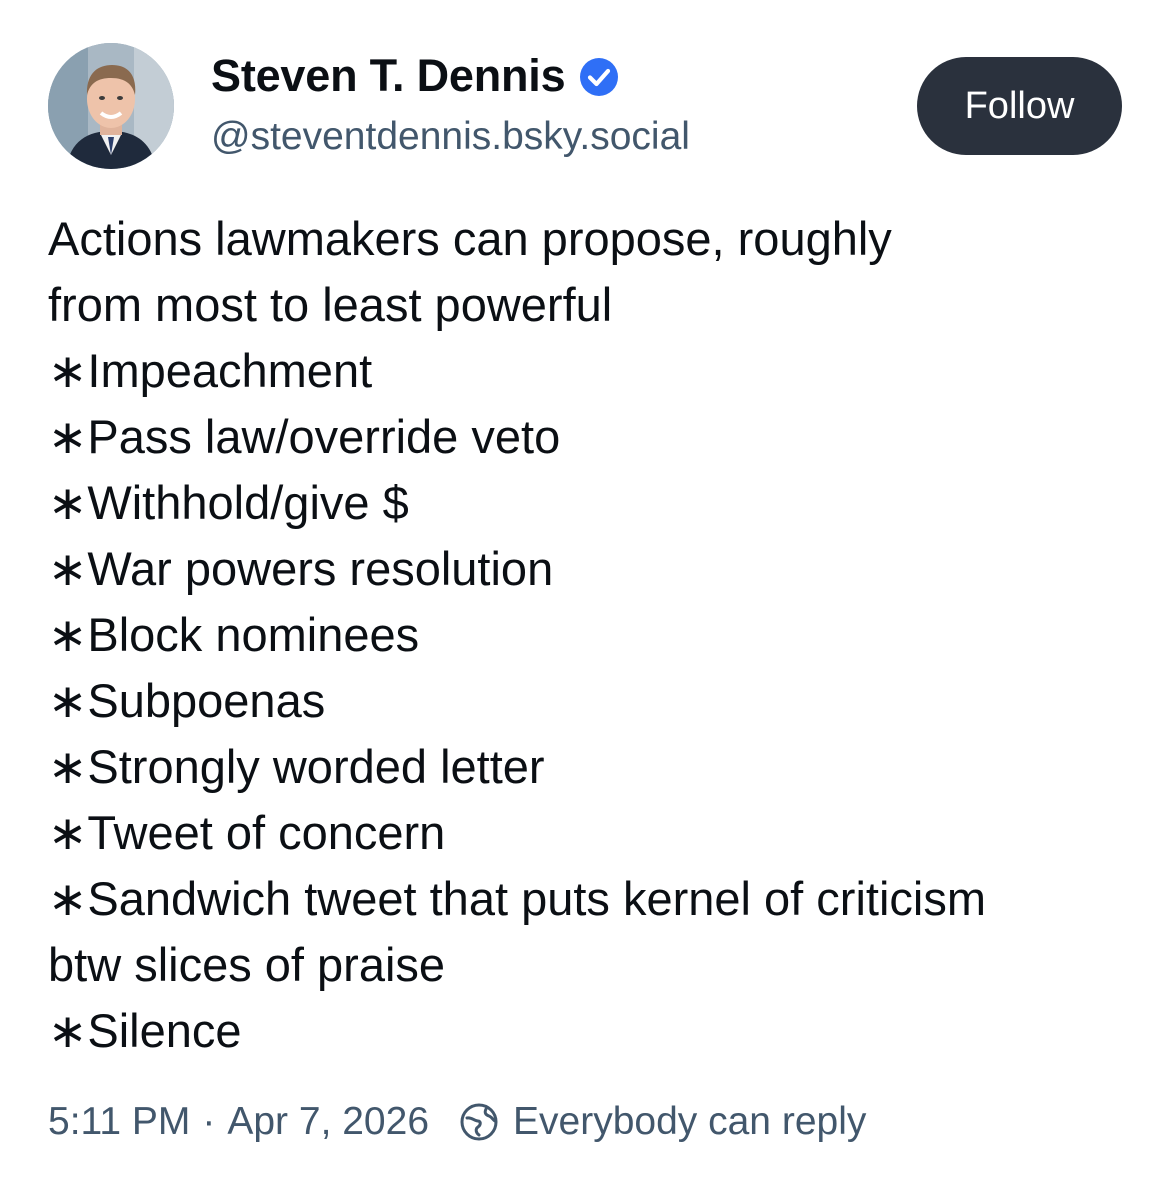 The image size is (1170, 1177). Describe the element at coordinates (119, 1121) in the screenshot. I see `post-time: 5:11 PM` at that location.